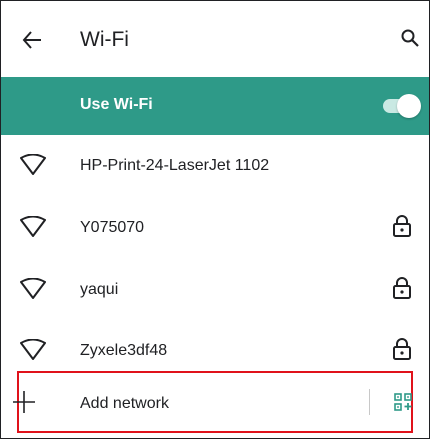 Image resolution: width=430 pixels, height=439 pixels. I want to click on network-item: HP-Print-24-LaserJet 1102, so click(215, 166).